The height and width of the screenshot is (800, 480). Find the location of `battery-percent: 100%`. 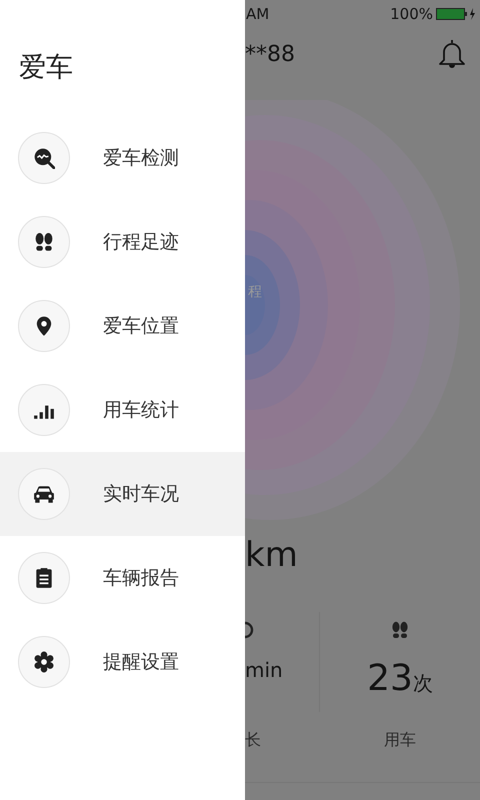

battery-percent: 100% is located at coordinates (411, 14).